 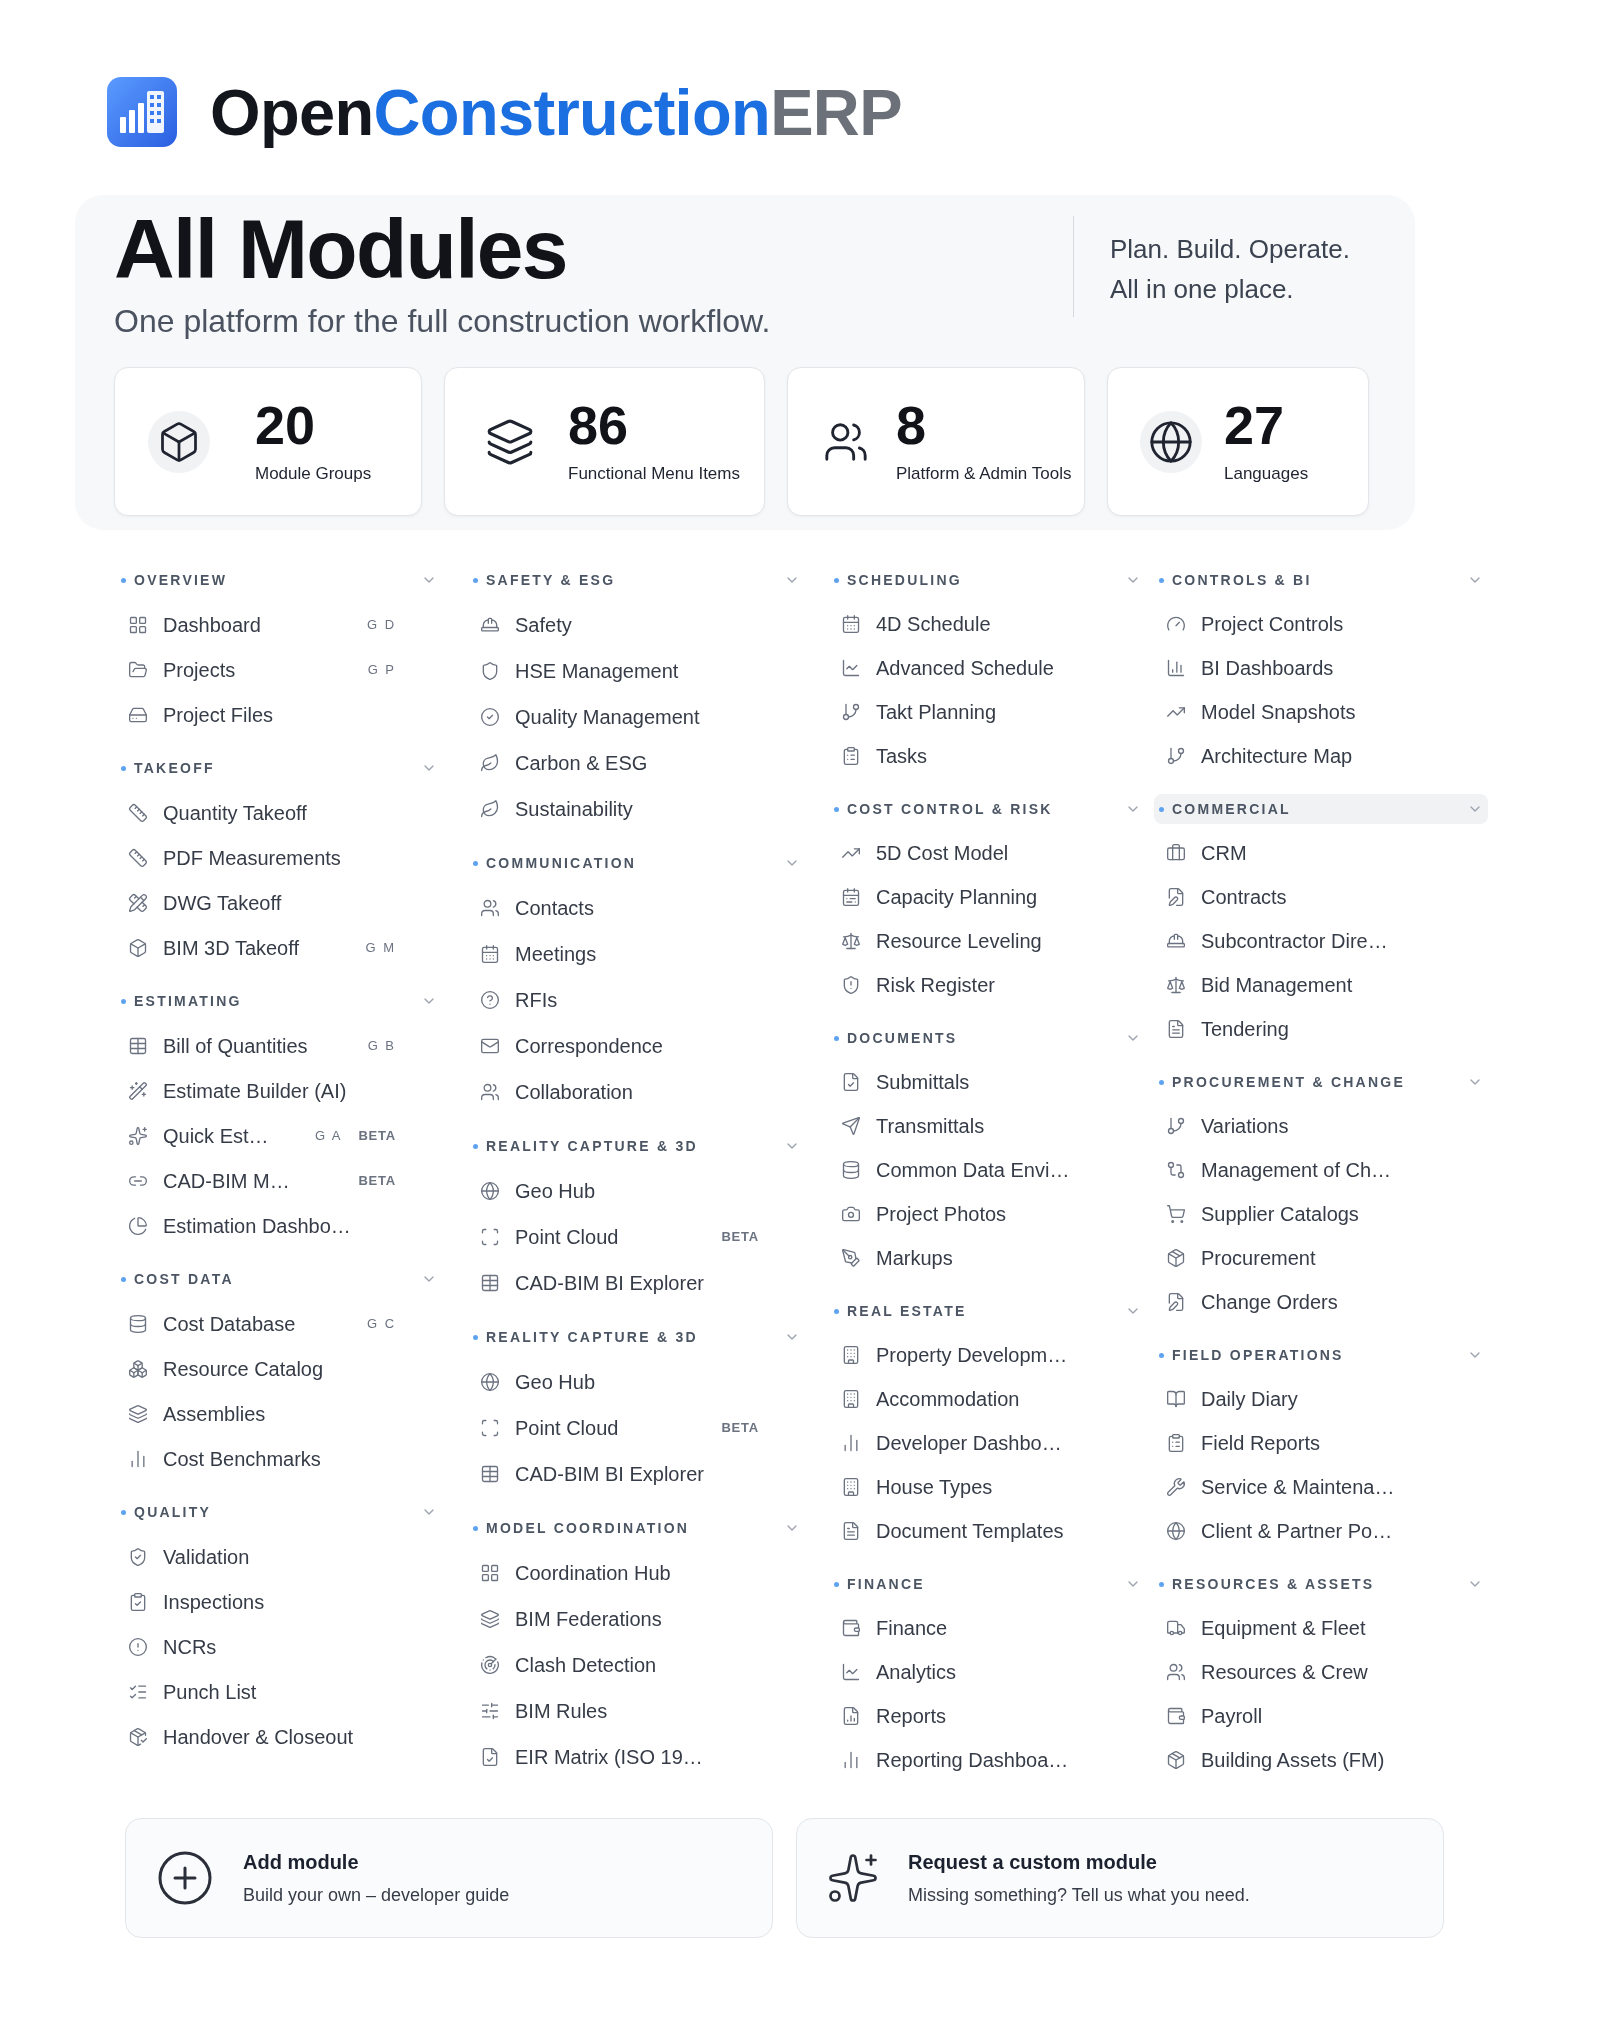 What do you see at coordinates (1249, 624) in the screenshot?
I see `menu-item: Project Controls` at bounding box center [1249, 624].